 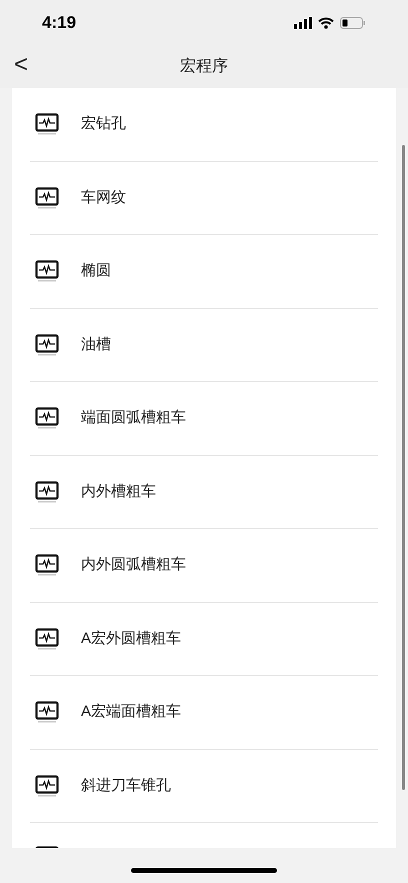 I want to click on list-item: 内外槽粗车, so click(x=204, y=492).